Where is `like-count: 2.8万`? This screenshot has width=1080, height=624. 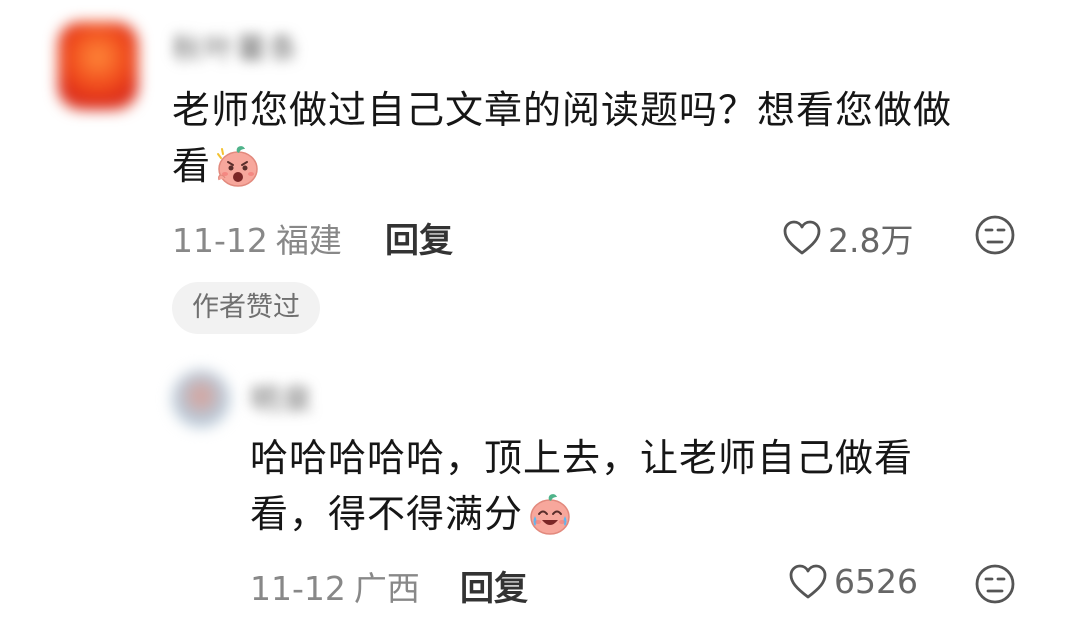 like-count: 2.8万 is located at coordinates (871, 240).